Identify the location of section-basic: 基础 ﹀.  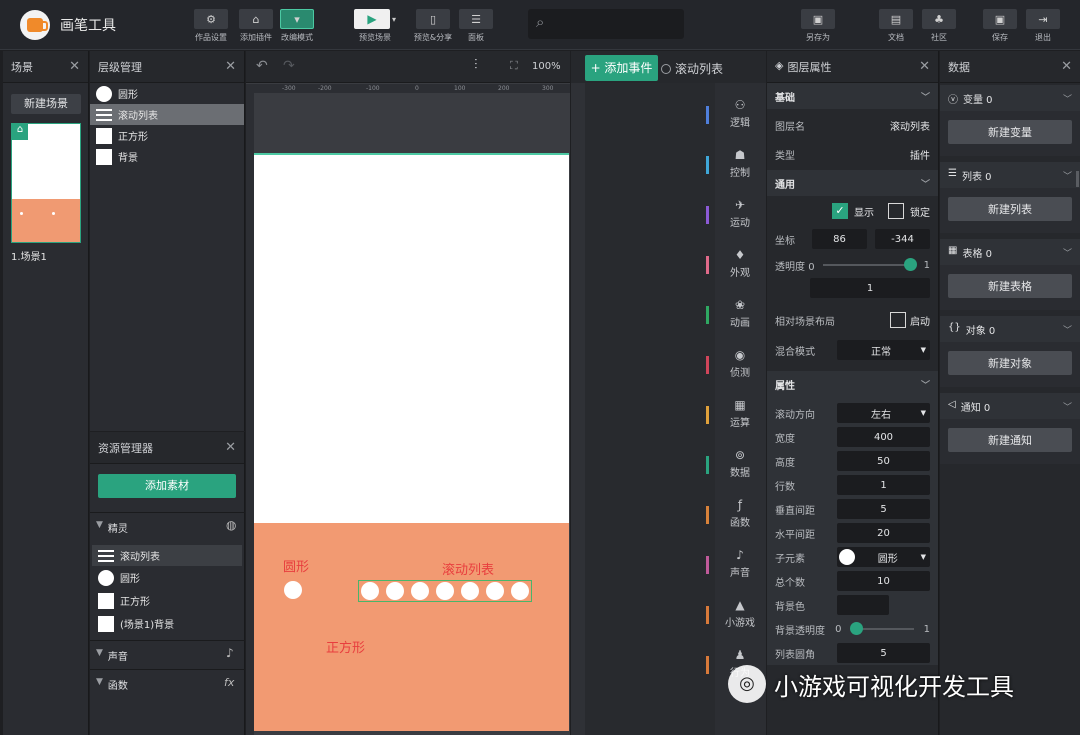
(852, 96).